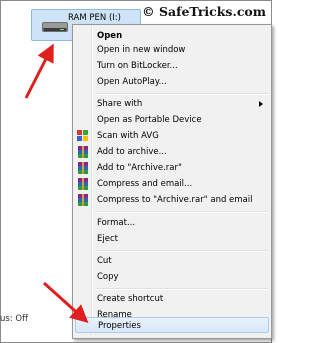 The image size is (320, 343). What do you see at coordinates (172, 299) in the screenshot?
I see `menu-item-create-shortcut: Create shortcut` at bounding box center [172, 299].